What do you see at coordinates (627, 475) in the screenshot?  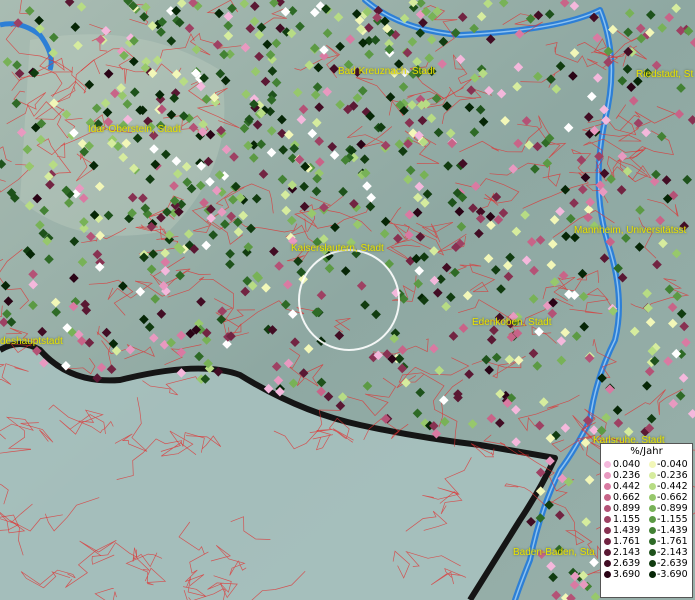 I see `legend-value-positive: 0.236` at bounding box center [627, 475].